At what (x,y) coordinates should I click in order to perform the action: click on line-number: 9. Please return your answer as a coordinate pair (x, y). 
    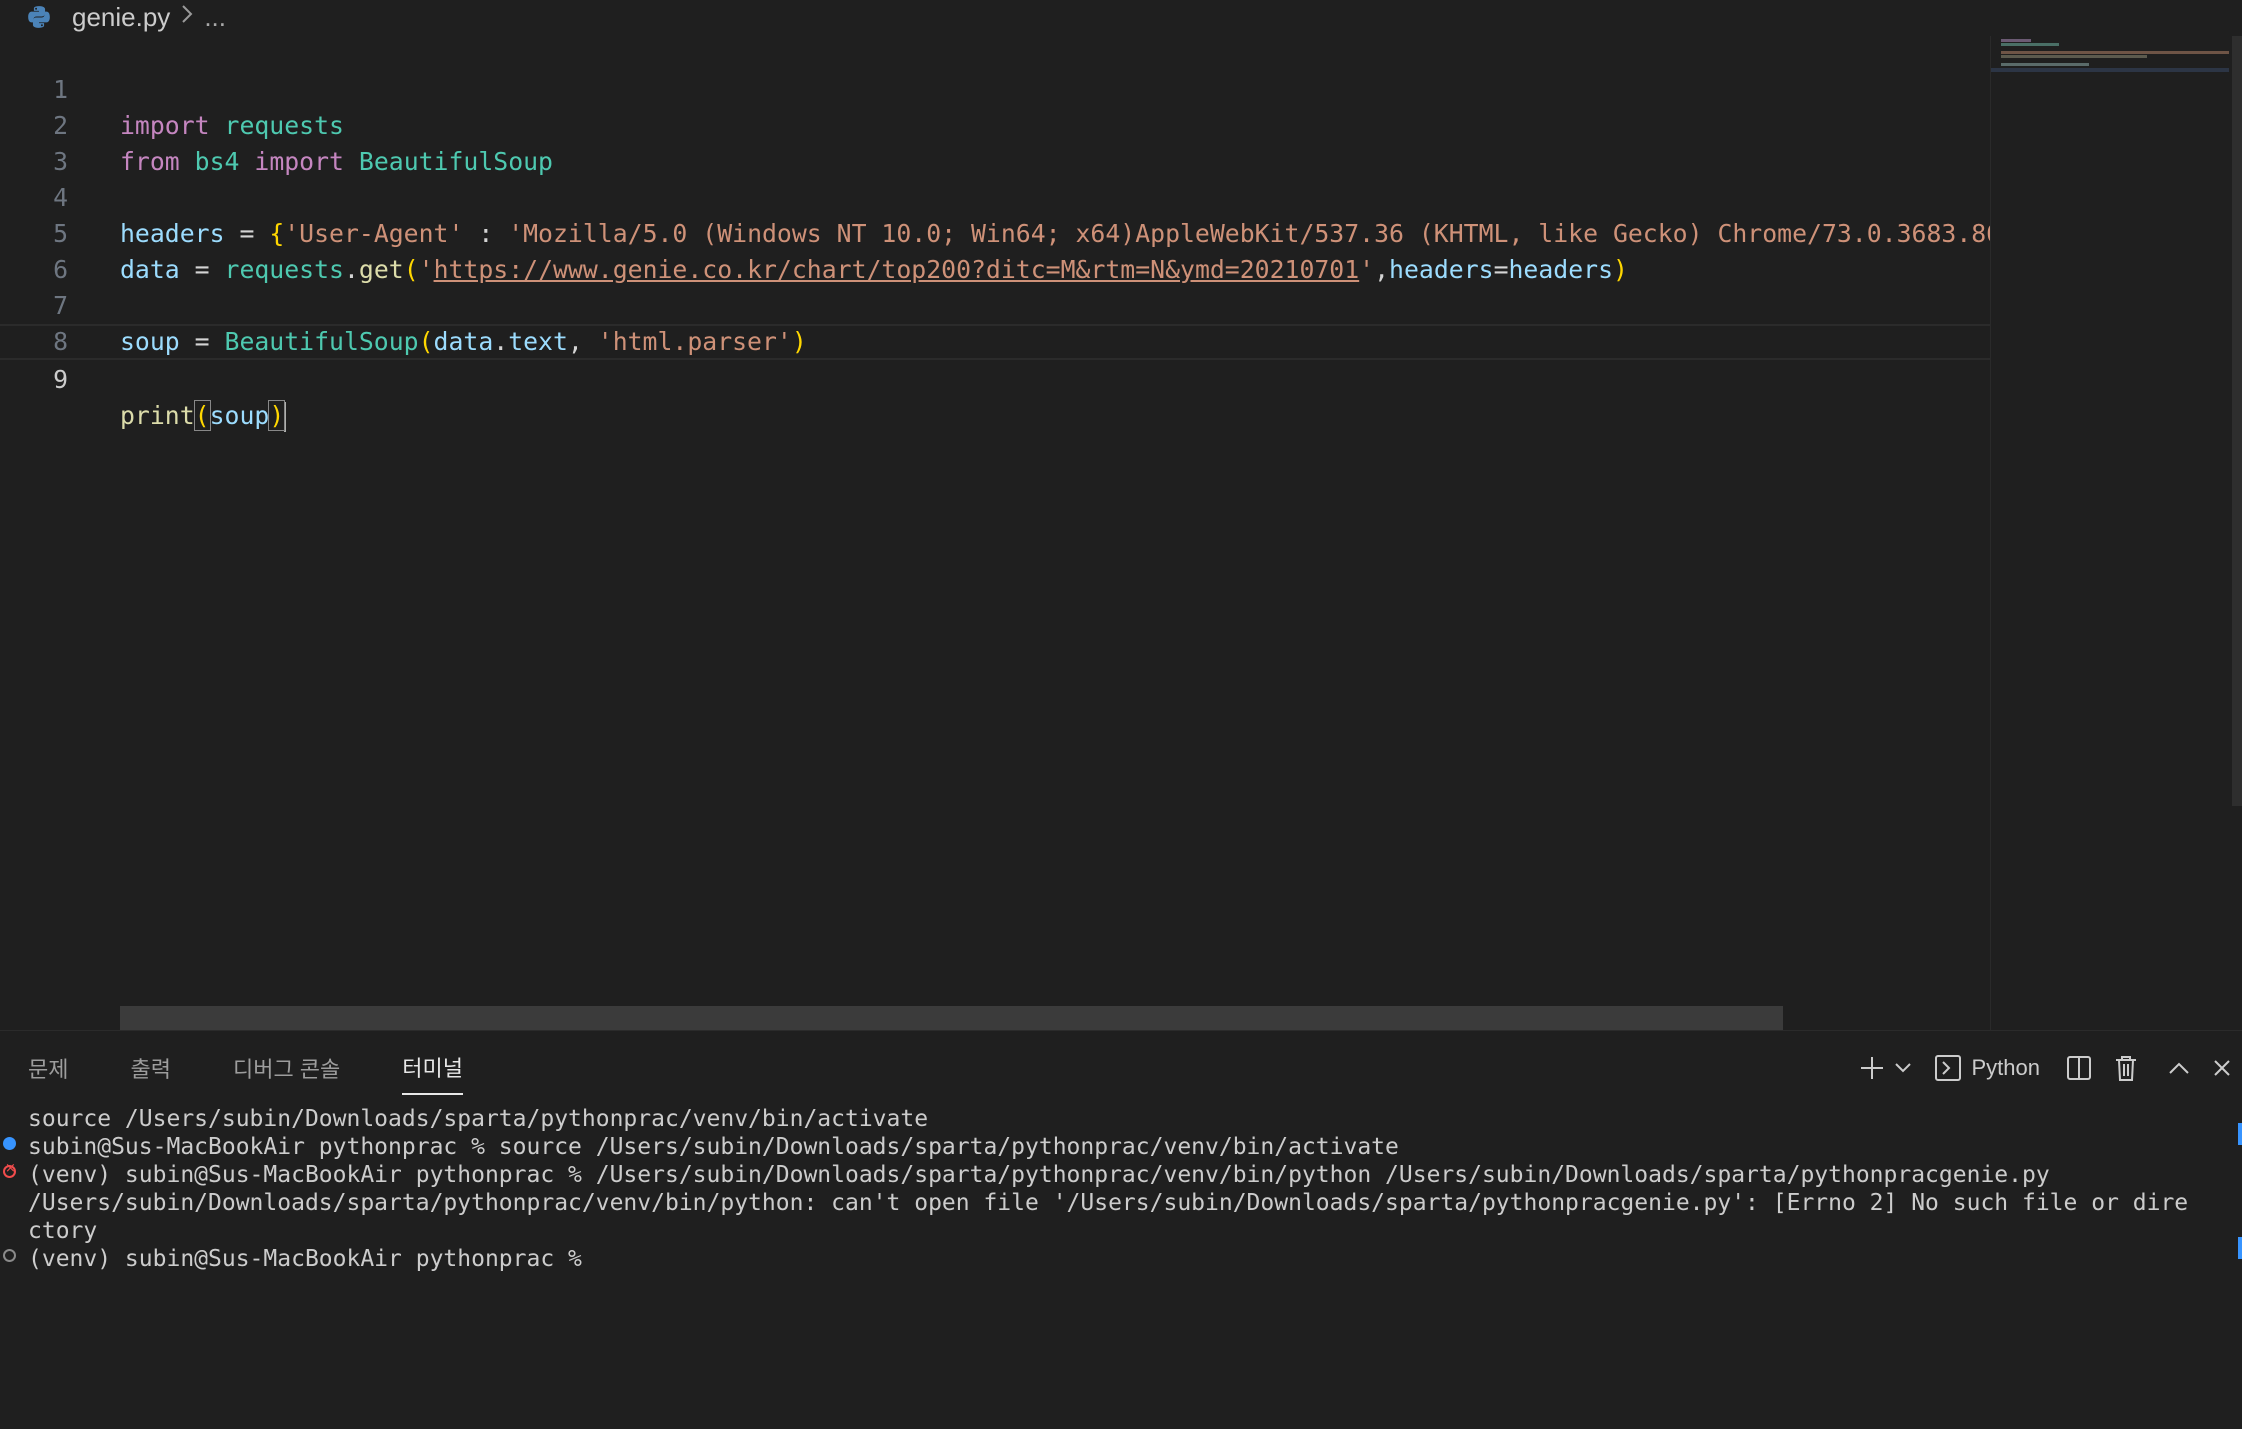
    Looking at the image, I should click on (60, 379).